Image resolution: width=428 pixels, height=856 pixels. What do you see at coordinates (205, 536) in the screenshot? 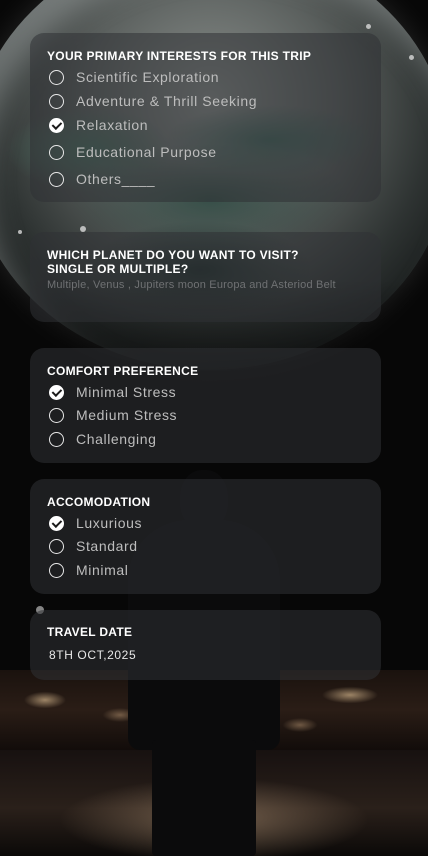
I see `accommodation-card: ACCOMODATION Luxurious Standard Minimal` at bounding box center [205, 536].